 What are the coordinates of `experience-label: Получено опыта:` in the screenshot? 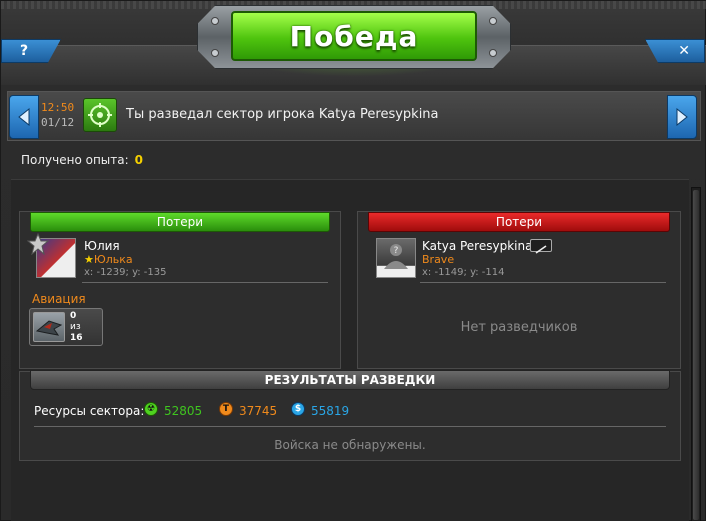 It's located at (75, 160).